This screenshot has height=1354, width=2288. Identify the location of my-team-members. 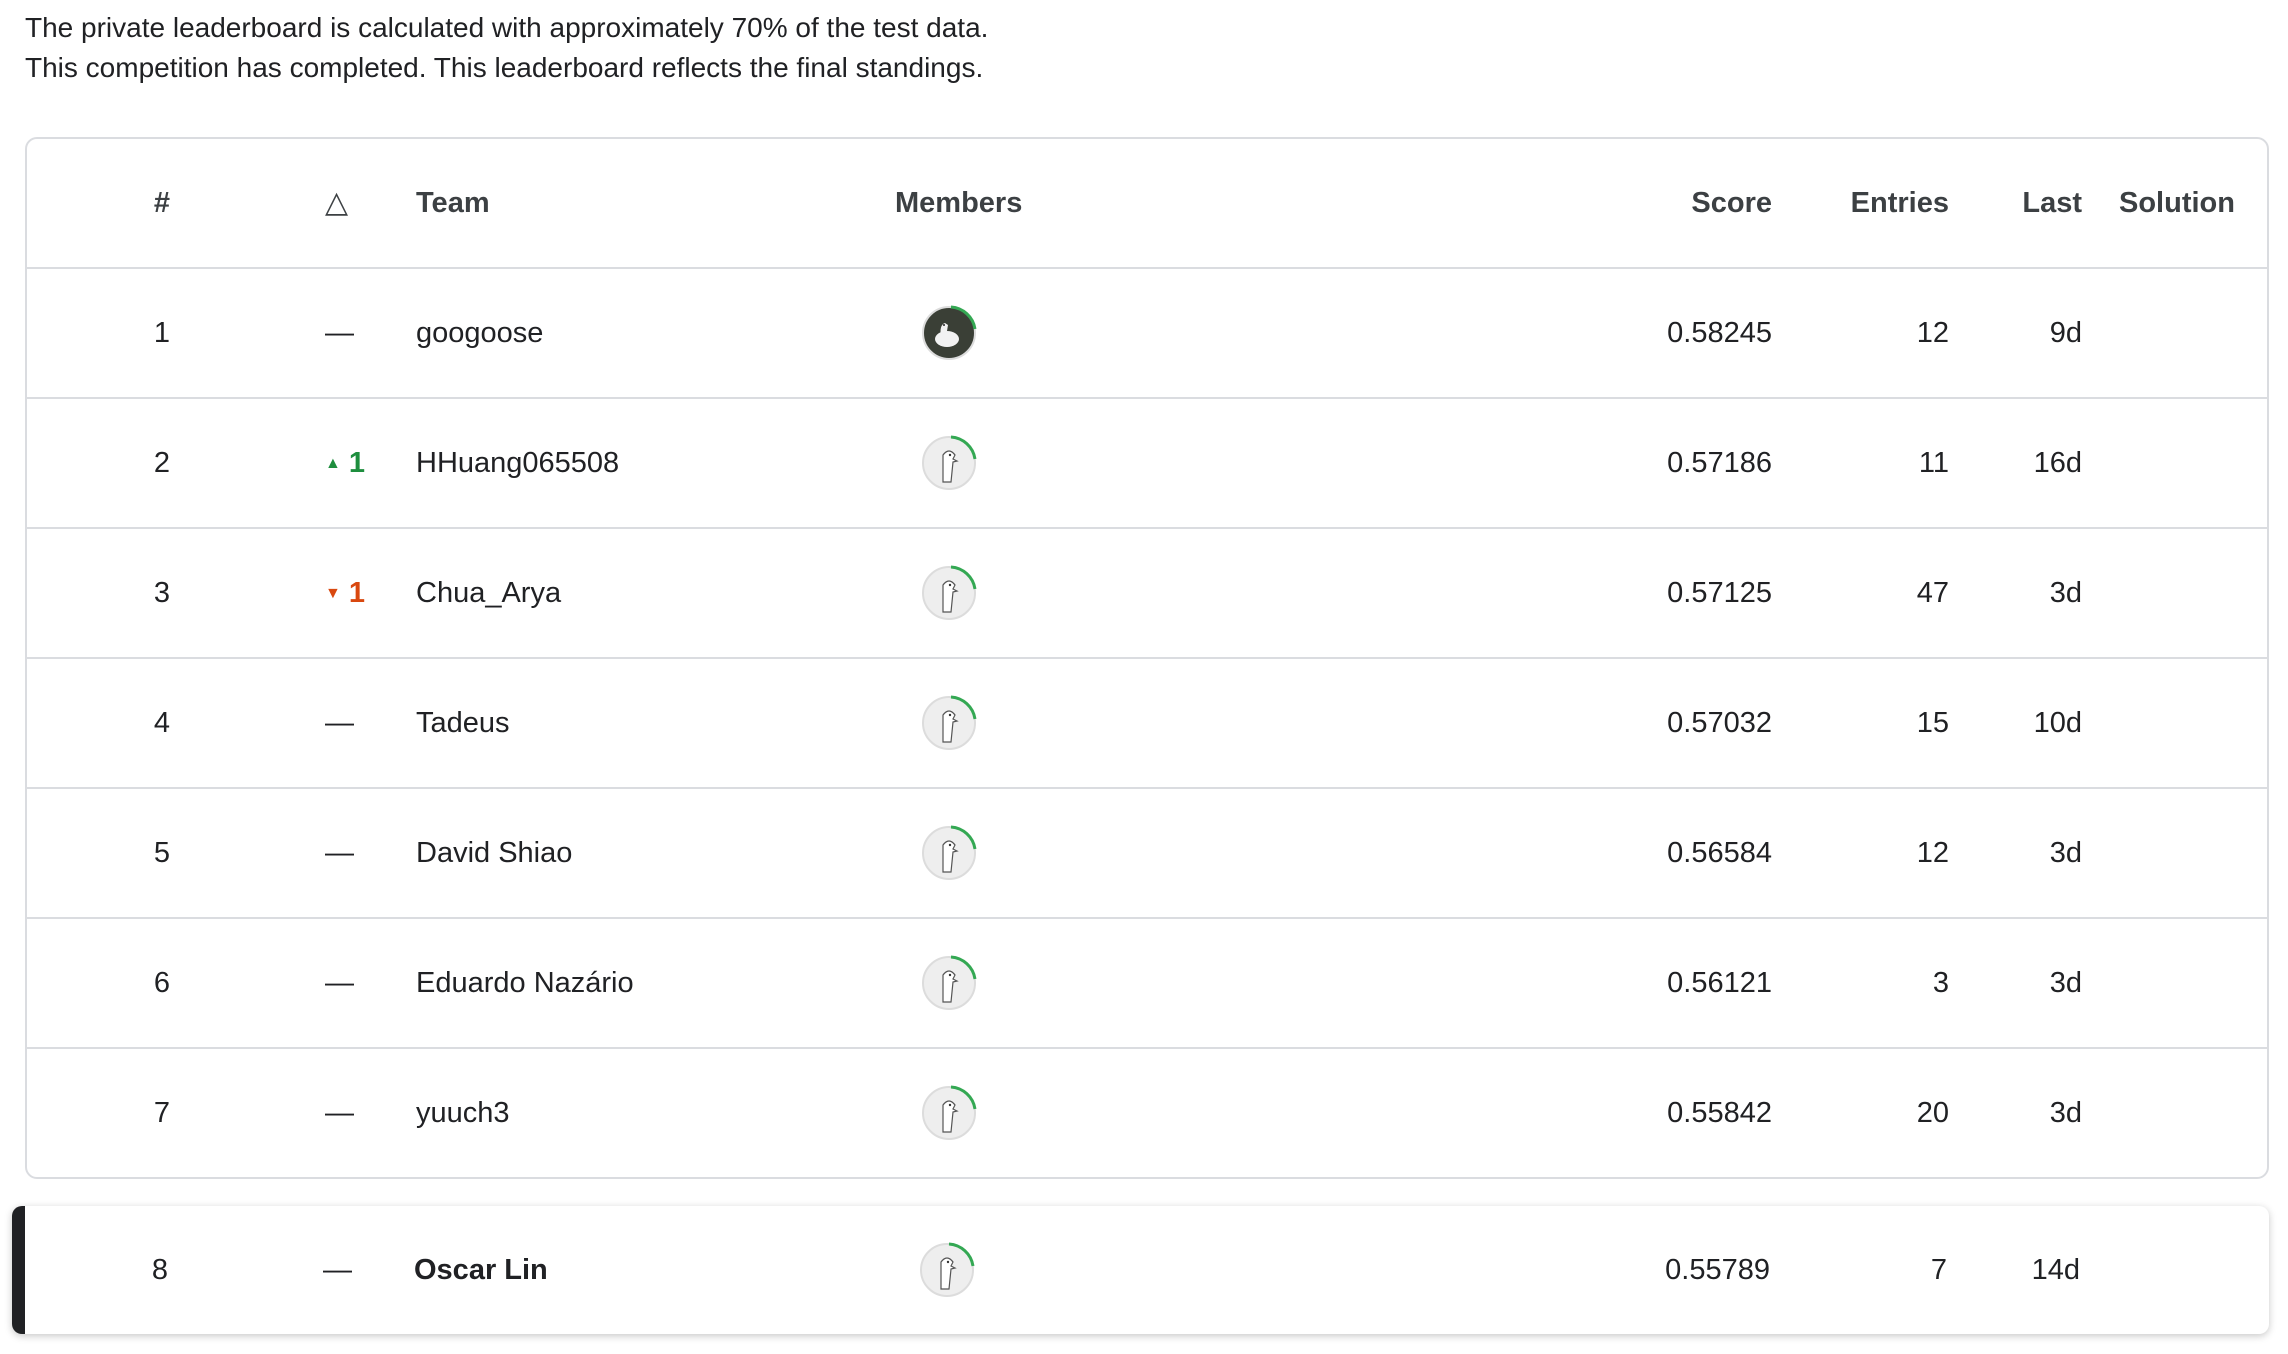
(953, 1270).